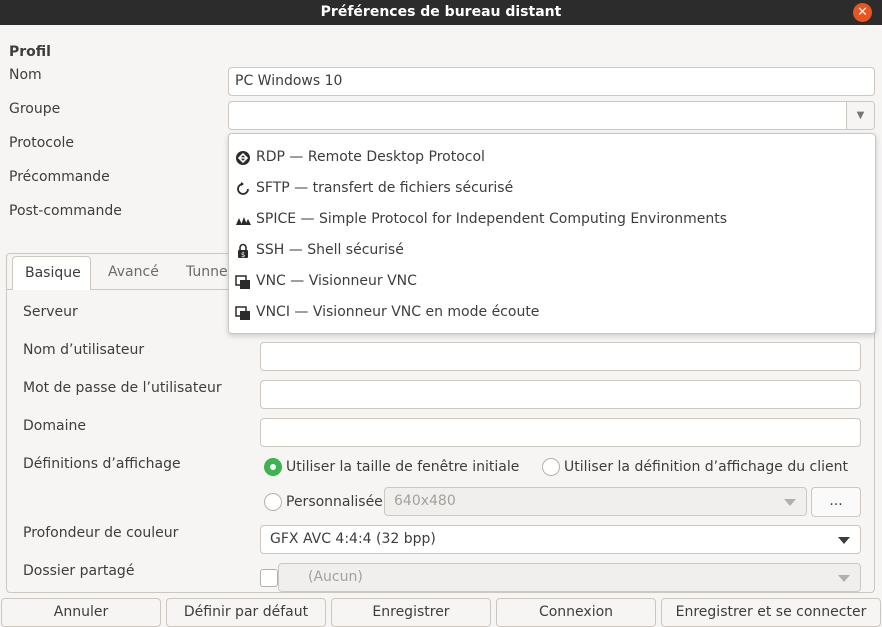 This screenshot has width=882, height=627. I want to click on save-and-connect-button: Enregistrer et se connecter, so click(771, 612).